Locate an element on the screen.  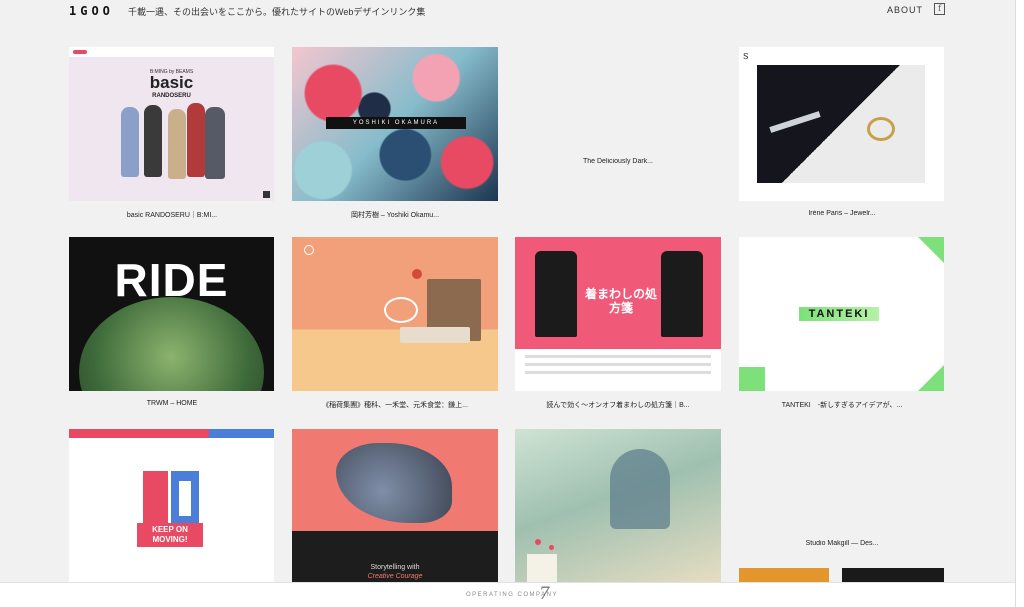
card-text-line1: Storytelling with is located at coordinates (395, 567).